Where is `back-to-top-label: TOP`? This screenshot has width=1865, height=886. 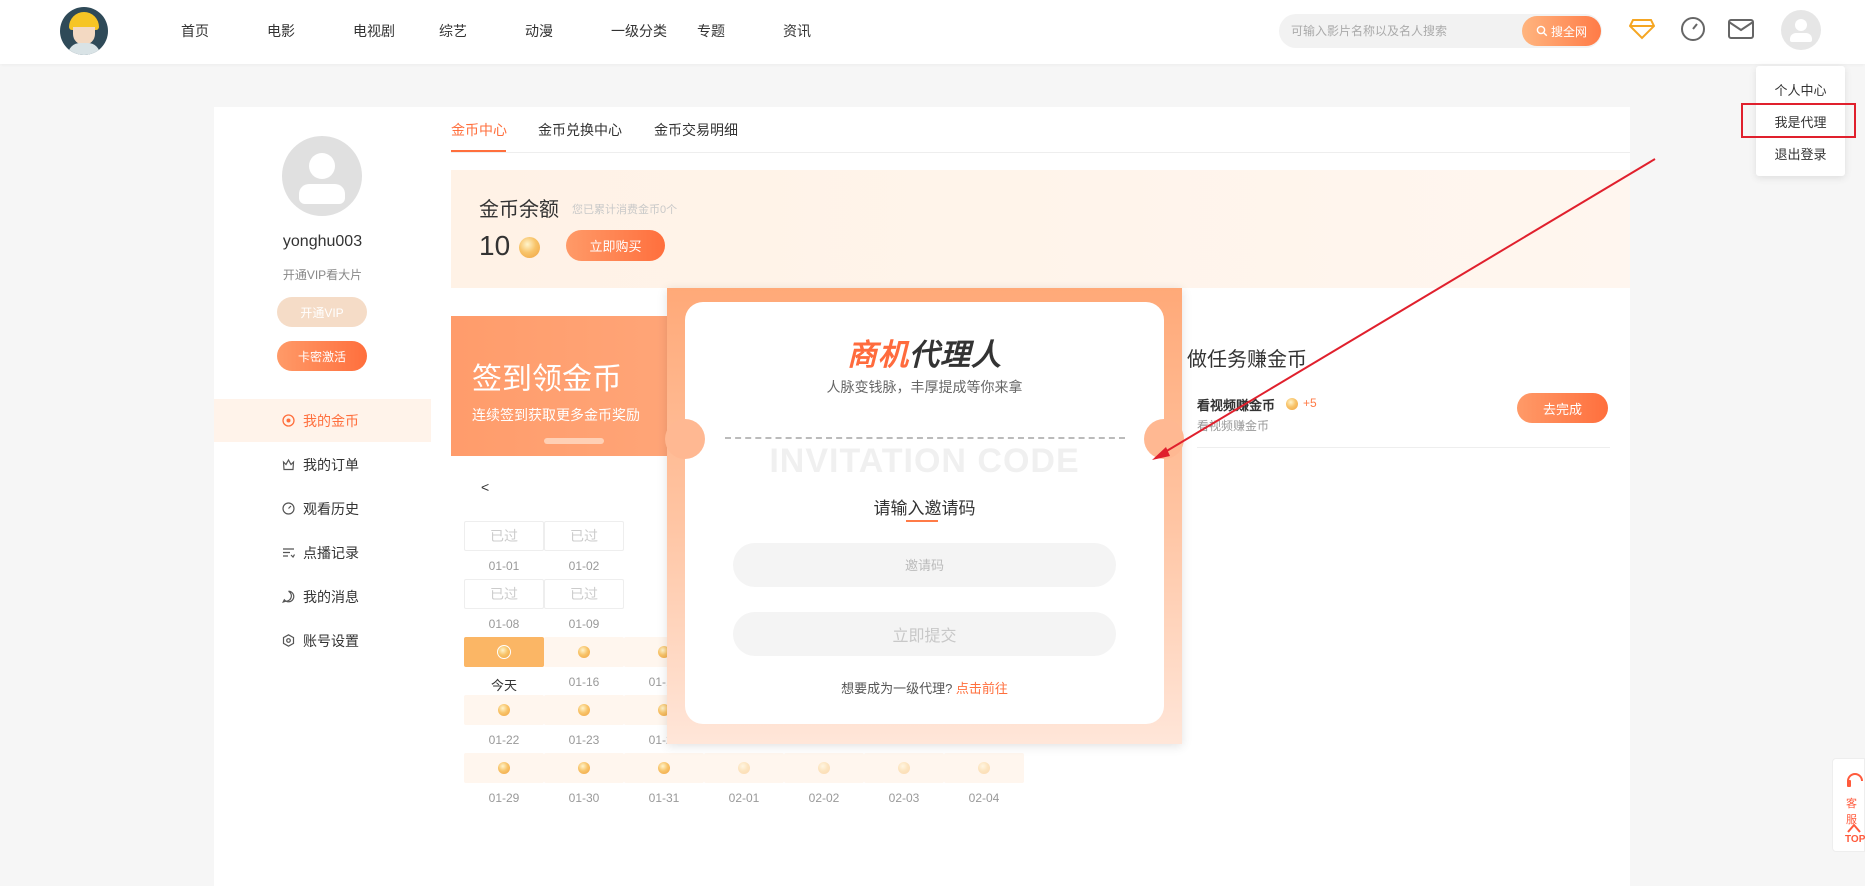 back-to-top-label: TOP is located at coordinates (1855, 839).